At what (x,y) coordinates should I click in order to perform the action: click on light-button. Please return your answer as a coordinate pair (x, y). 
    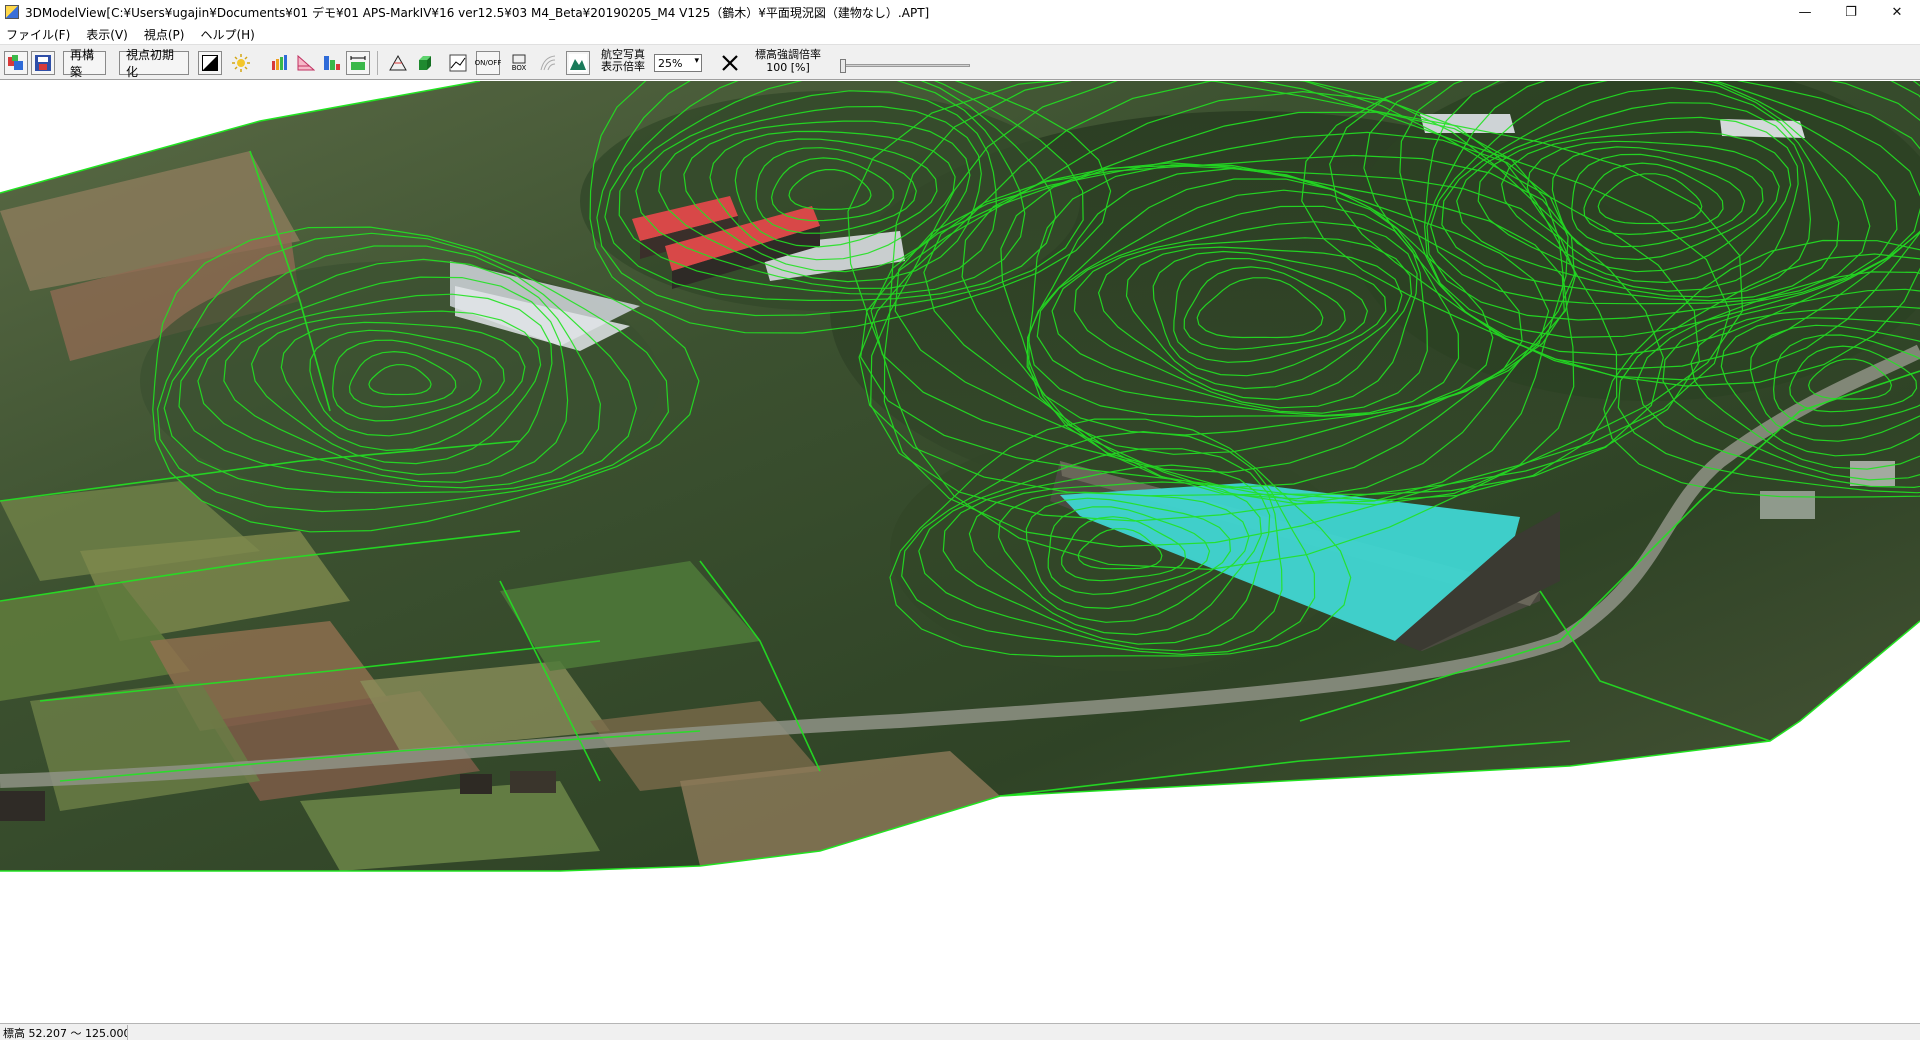
    Looking at the image, I should click on (241, 63).